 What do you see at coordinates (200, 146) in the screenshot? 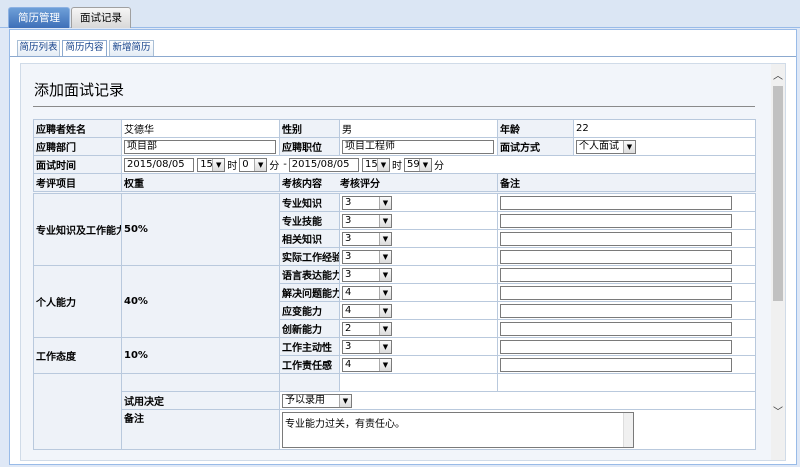
I see `dept-input: 项目部` at bounding box center [200, 146].